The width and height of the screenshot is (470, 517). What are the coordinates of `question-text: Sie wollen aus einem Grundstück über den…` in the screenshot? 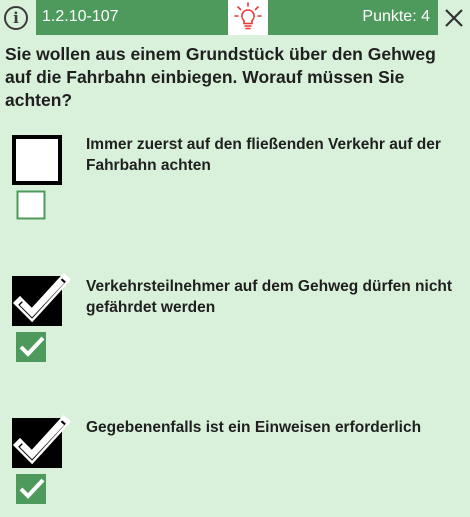 It's located at (220, 77).